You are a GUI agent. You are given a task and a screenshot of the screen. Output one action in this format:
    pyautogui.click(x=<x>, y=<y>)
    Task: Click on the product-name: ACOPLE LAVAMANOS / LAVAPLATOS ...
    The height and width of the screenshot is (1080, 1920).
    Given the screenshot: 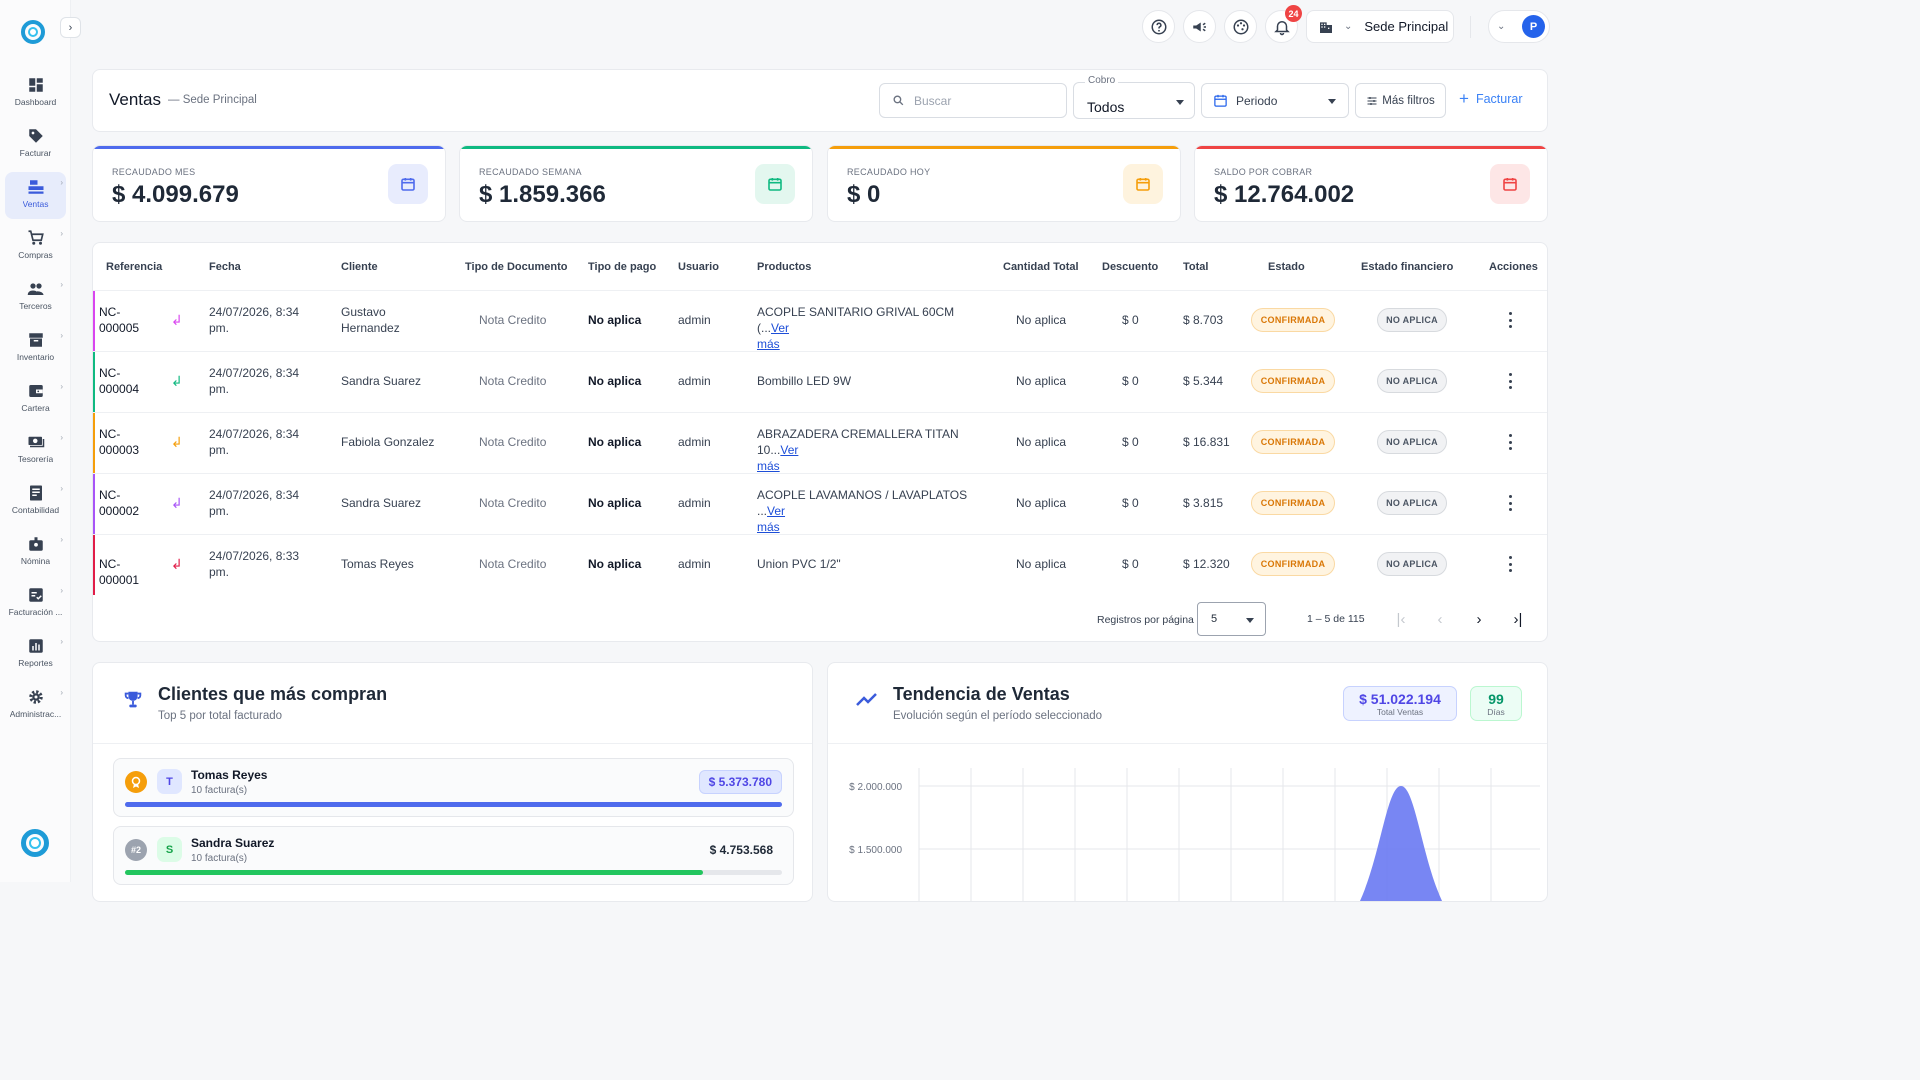 What is the action you would take?
    pyautogui.click(x=862, y=503)
    